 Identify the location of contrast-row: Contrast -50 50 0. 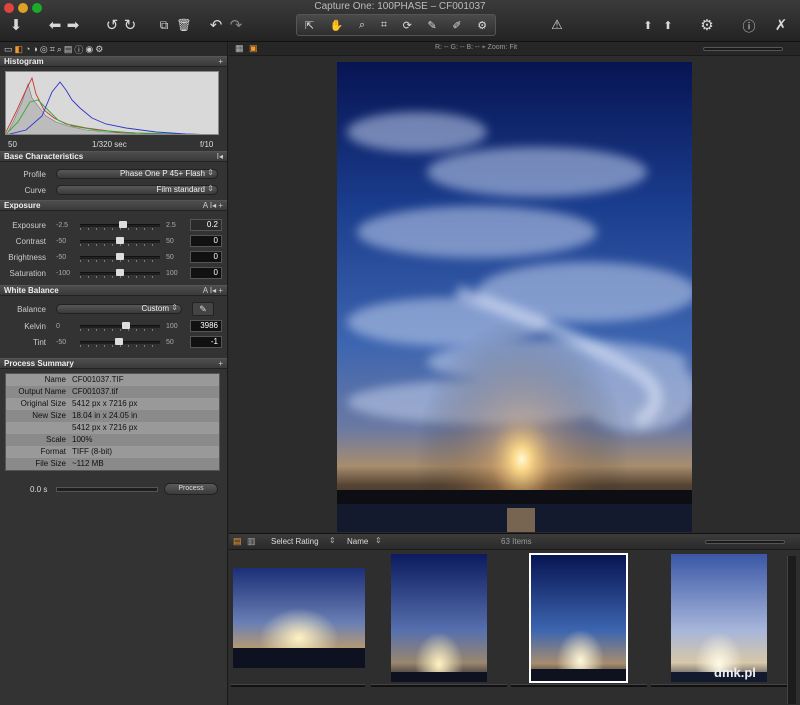
(113, 241).